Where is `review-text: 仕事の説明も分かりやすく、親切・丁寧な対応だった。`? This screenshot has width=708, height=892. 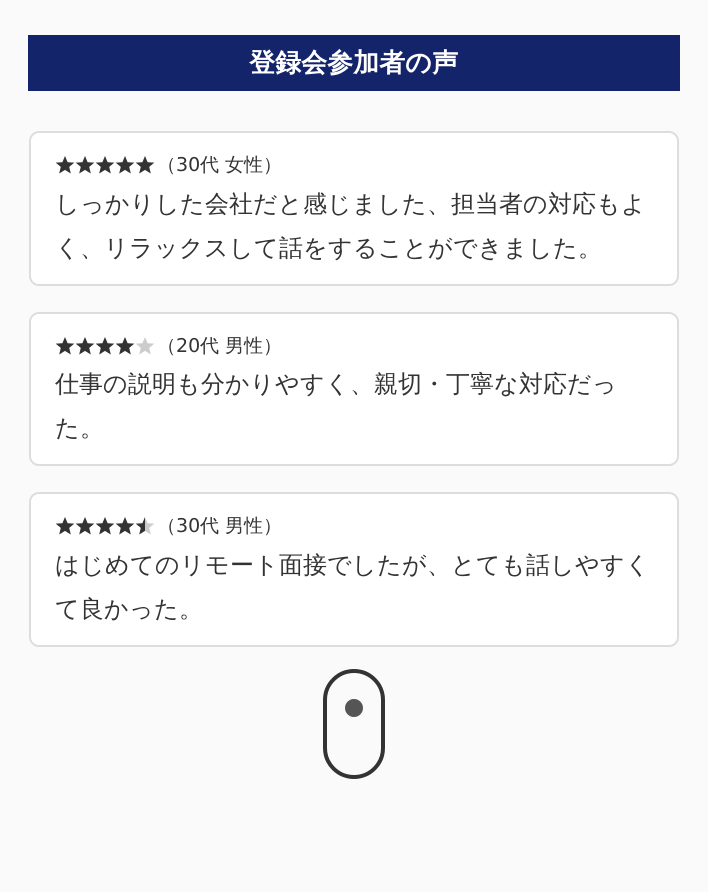 review-text: 仕事の説明も分かりやすく、親切・丁寧な対応だった。 is located at coordinates (336, 406).